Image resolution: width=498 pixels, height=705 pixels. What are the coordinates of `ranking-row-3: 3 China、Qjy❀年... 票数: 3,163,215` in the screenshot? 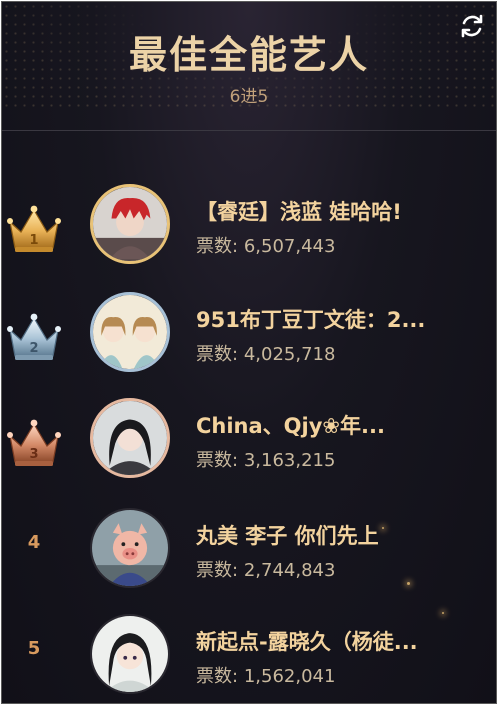 It's located at (249, 444).